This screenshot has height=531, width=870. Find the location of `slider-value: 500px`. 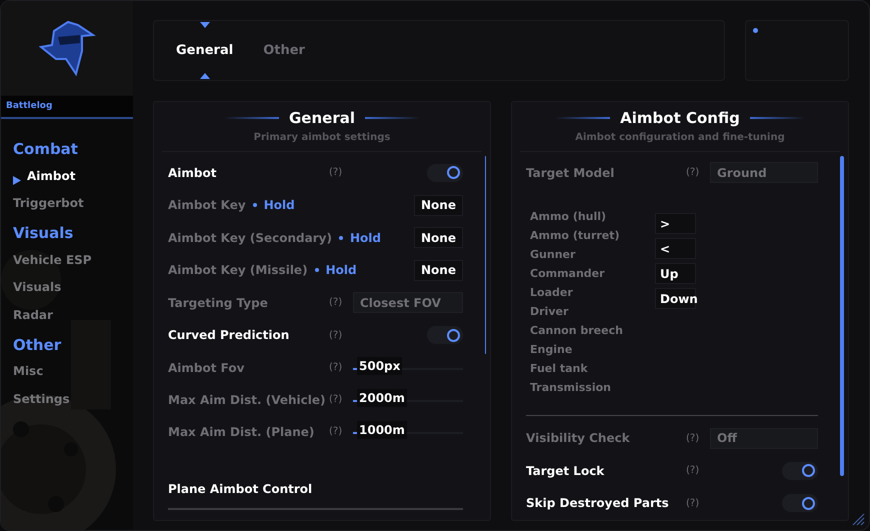

slider-value: 500px is located at coordinates (379, 365).